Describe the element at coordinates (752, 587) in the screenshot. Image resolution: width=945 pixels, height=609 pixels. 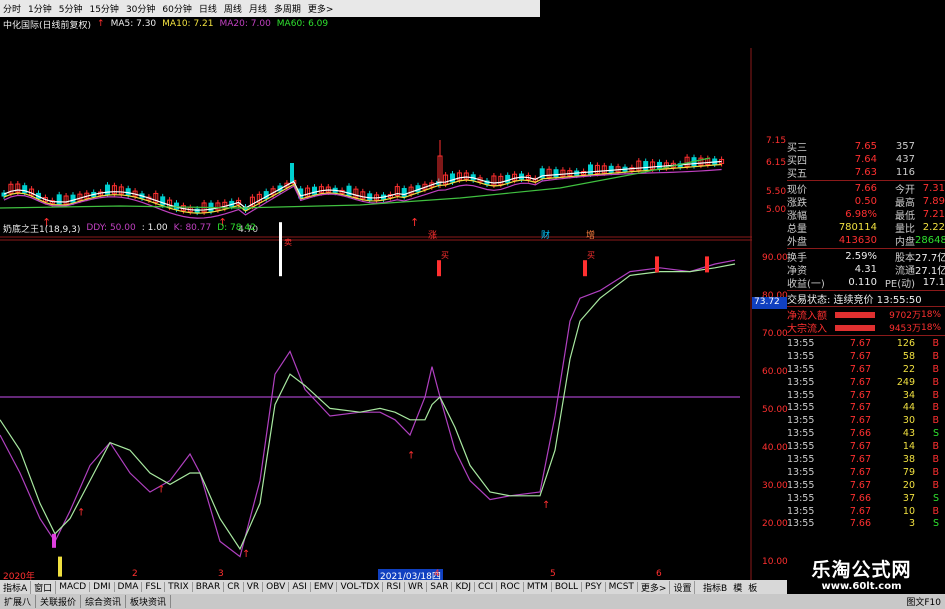
I see `indicator-b-tab: 板` at that location.